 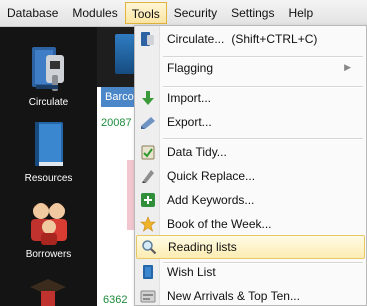 What do you see at coordinates (190, 68) in the screenshot?
I see `menu-item-label: Flagging` at bounding box center [190, 68].